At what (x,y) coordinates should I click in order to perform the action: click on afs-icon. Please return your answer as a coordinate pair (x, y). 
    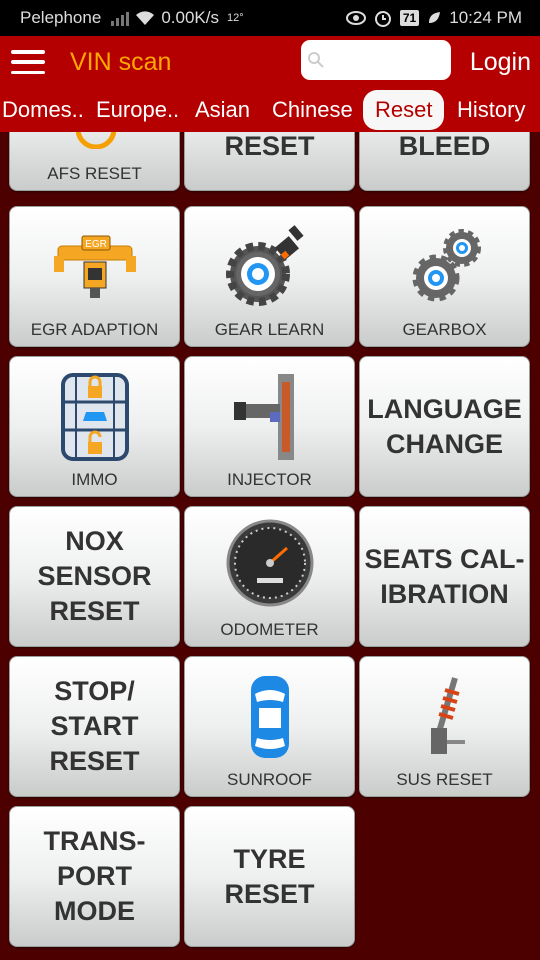
    Looking at the image, I should click on (96, 140).